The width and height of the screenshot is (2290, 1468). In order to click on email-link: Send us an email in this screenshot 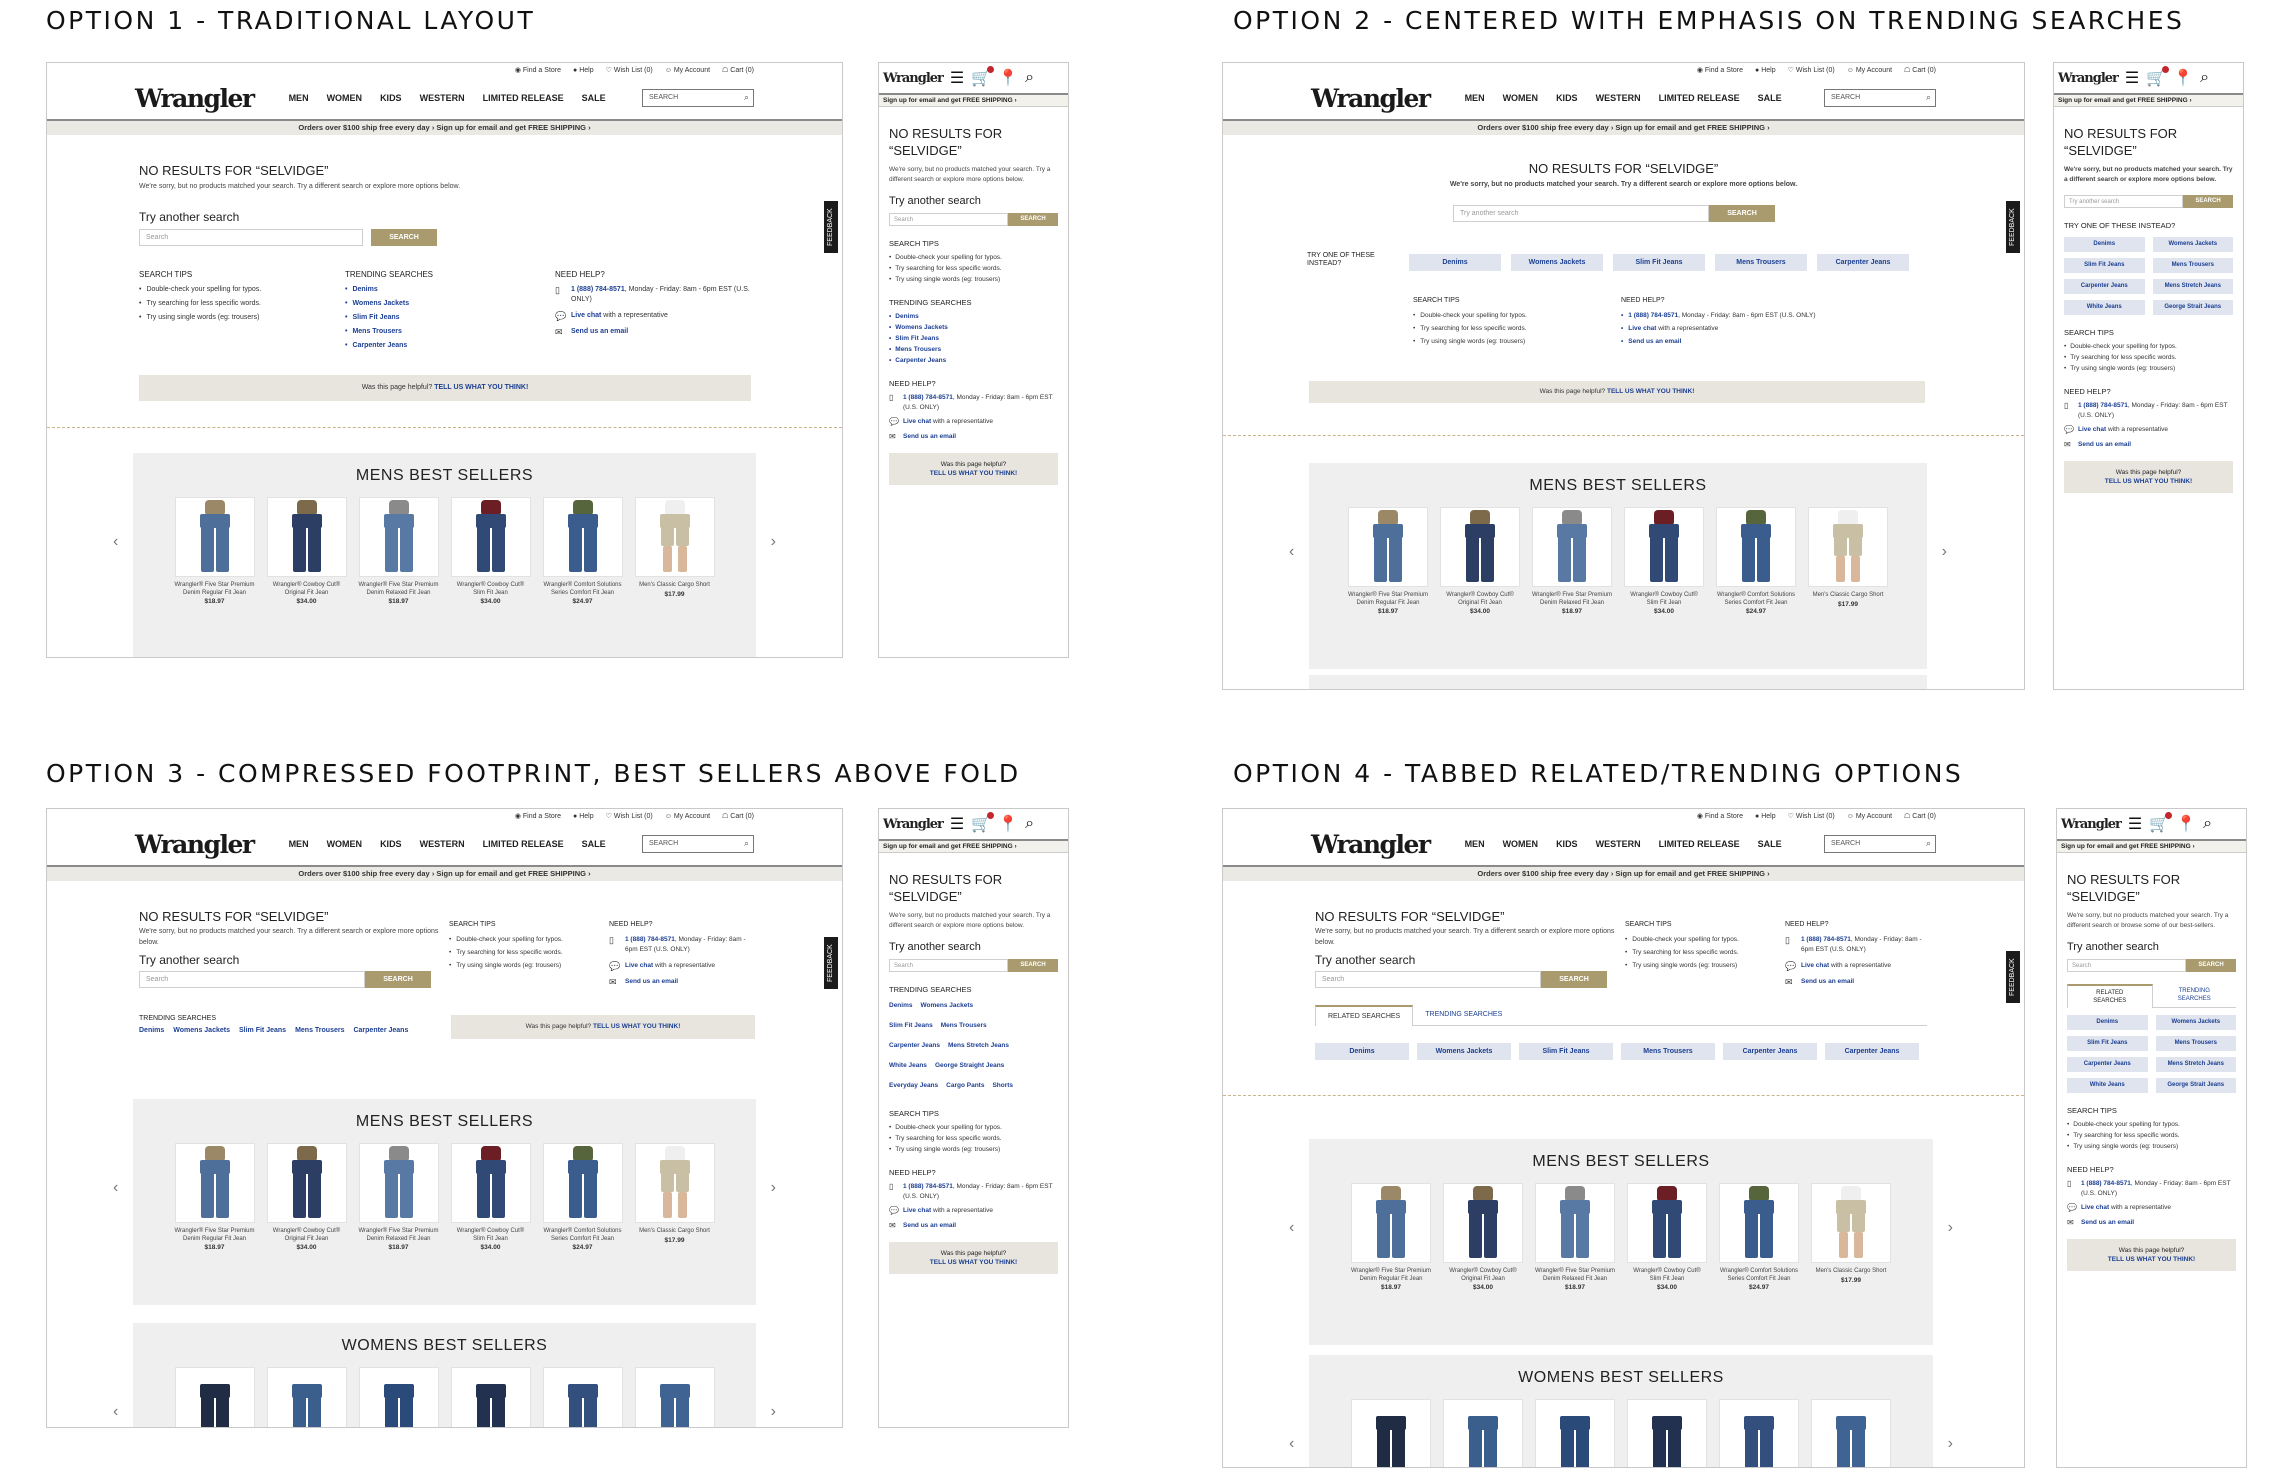, I will do `click(2107, 1223)`.